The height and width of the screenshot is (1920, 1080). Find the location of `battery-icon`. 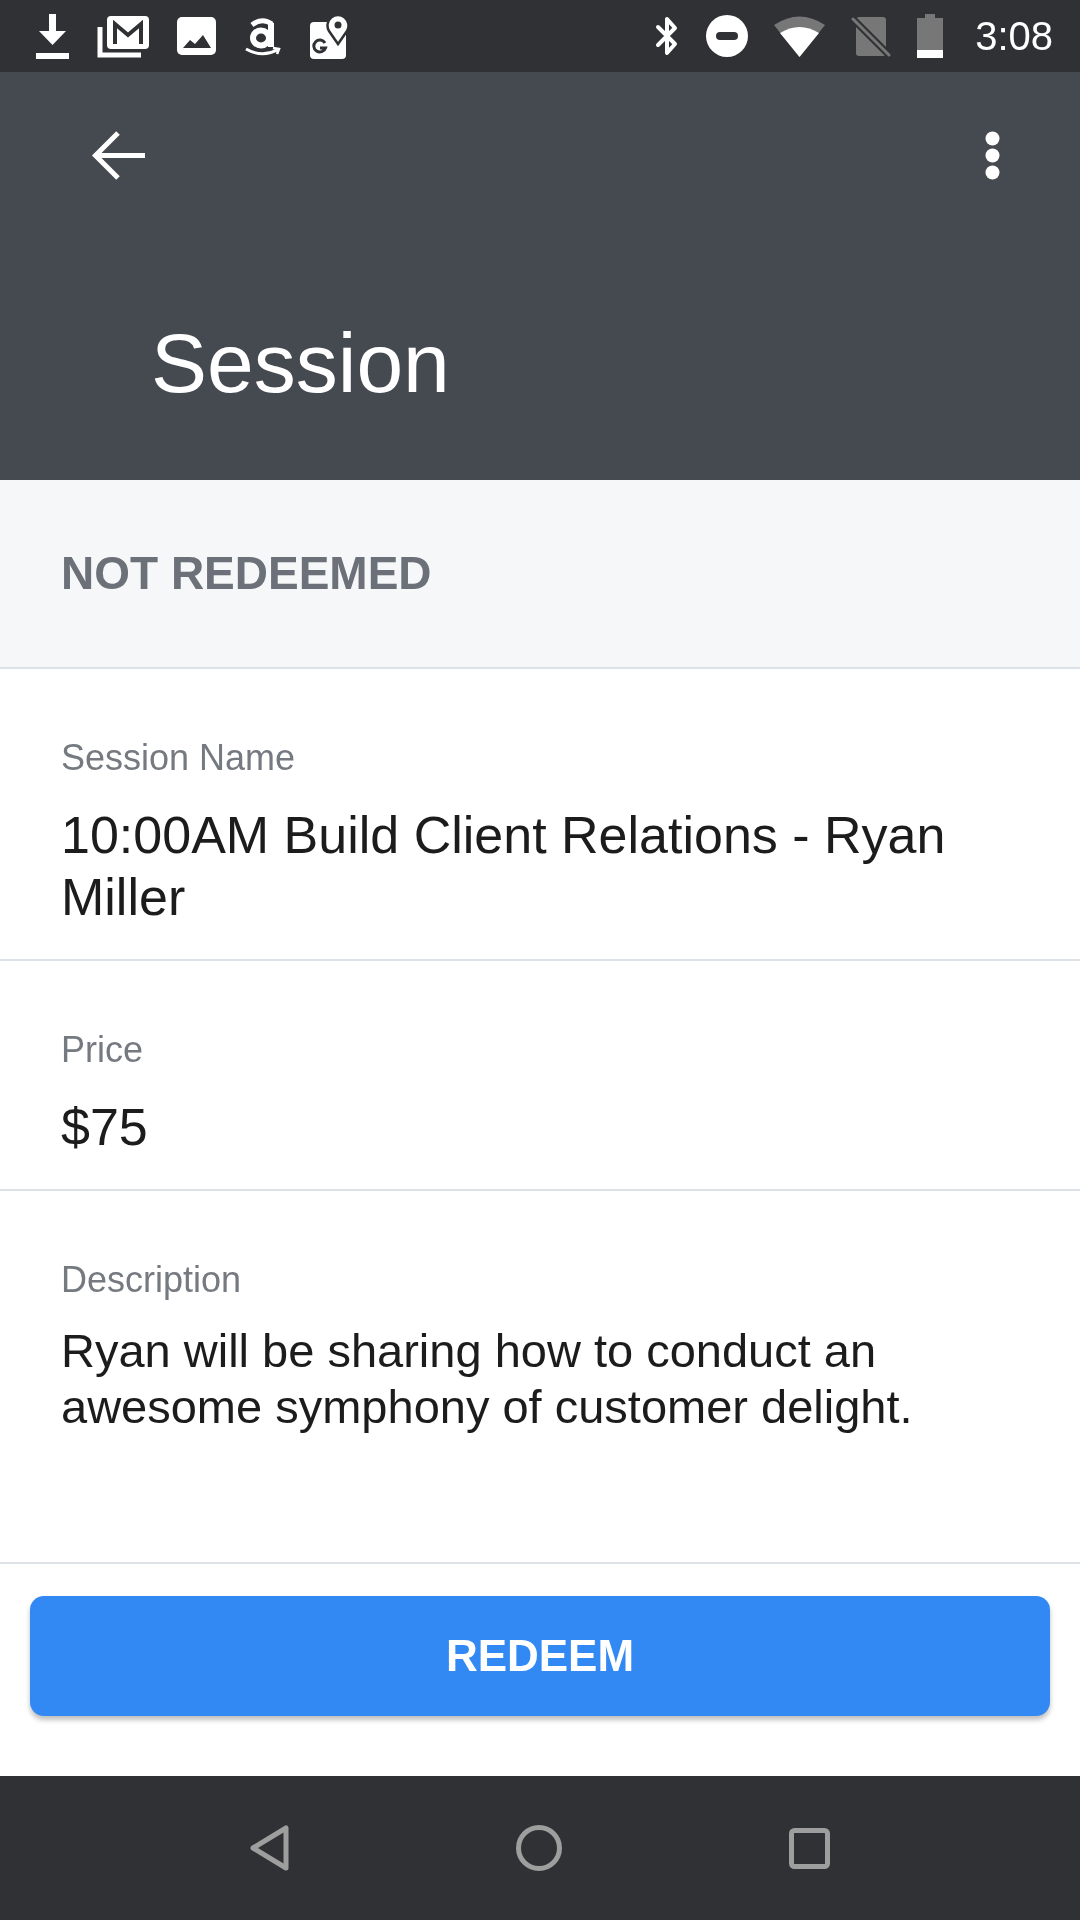

battery-icon is located at coordinates (930, 36).